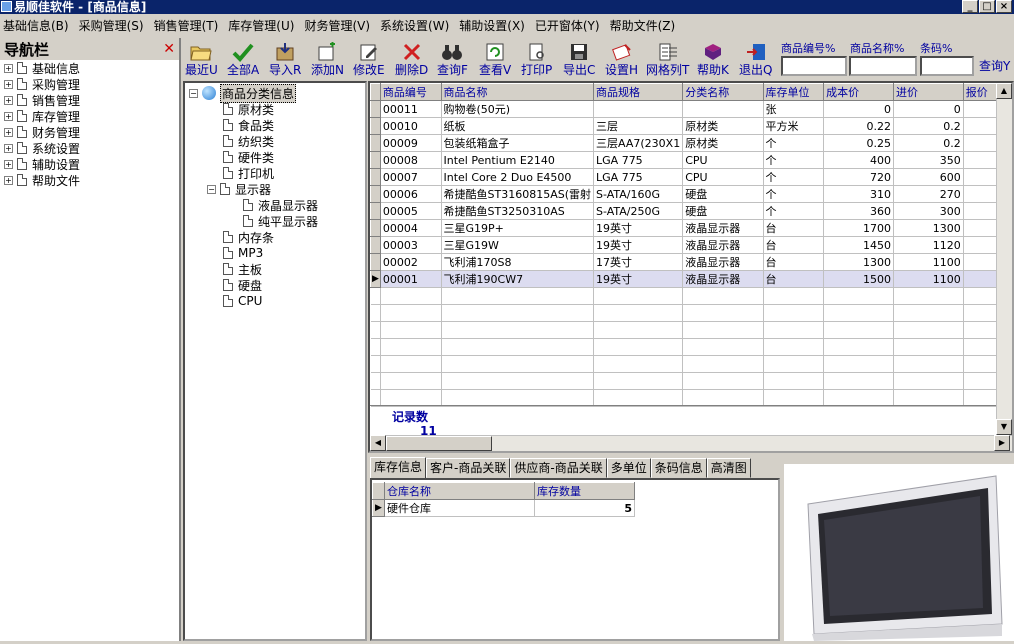  I want to click on tree-item: 食品类, so click(248, 125).